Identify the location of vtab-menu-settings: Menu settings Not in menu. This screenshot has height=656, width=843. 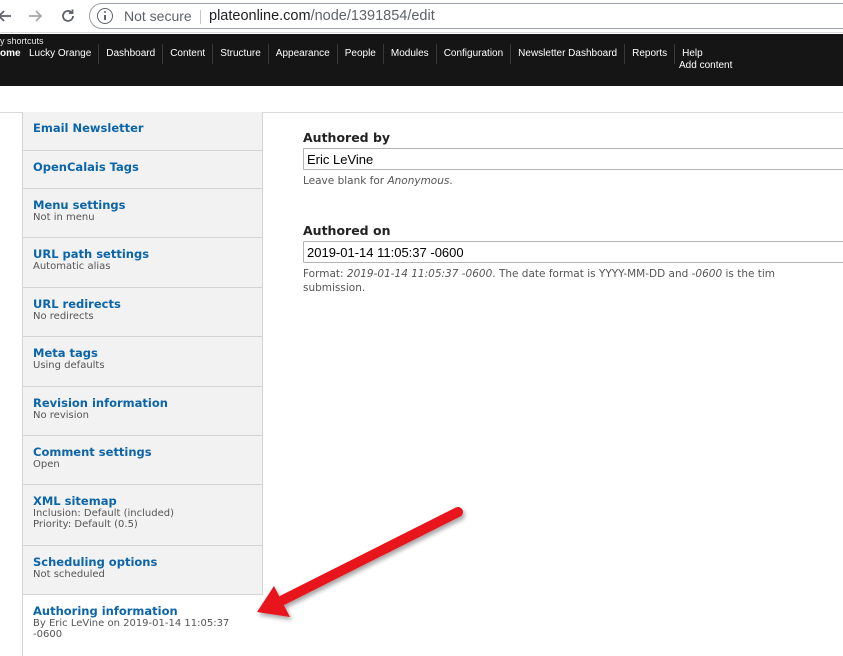
(143, 213).